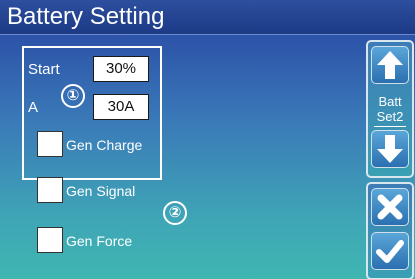  What do you see at coordinates (50, 240) in the screenshot?
I see `gen-force-checkbox` at bounding box center [50, 240].